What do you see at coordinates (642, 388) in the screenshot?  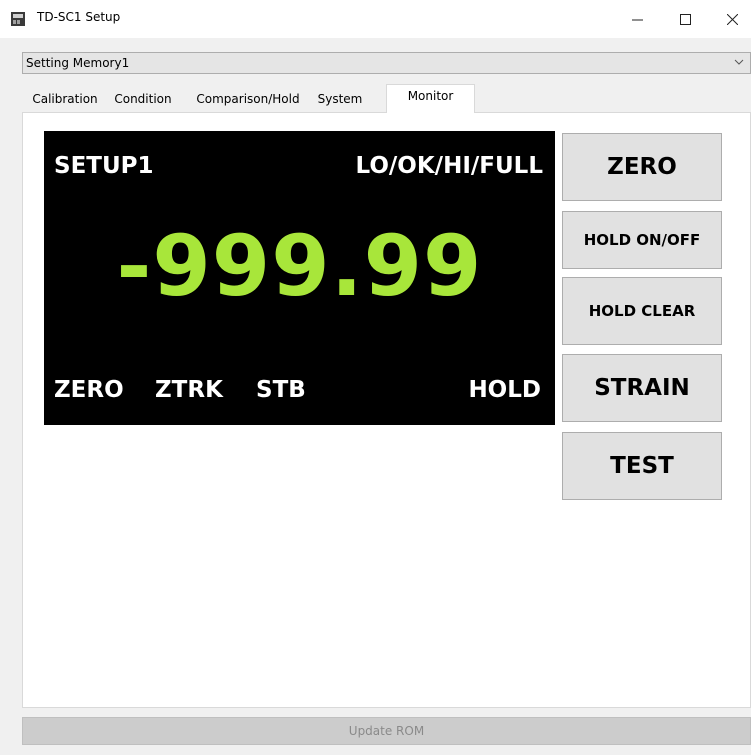 I see `strain-button: STRAIN` at bounding box center [642, 388].